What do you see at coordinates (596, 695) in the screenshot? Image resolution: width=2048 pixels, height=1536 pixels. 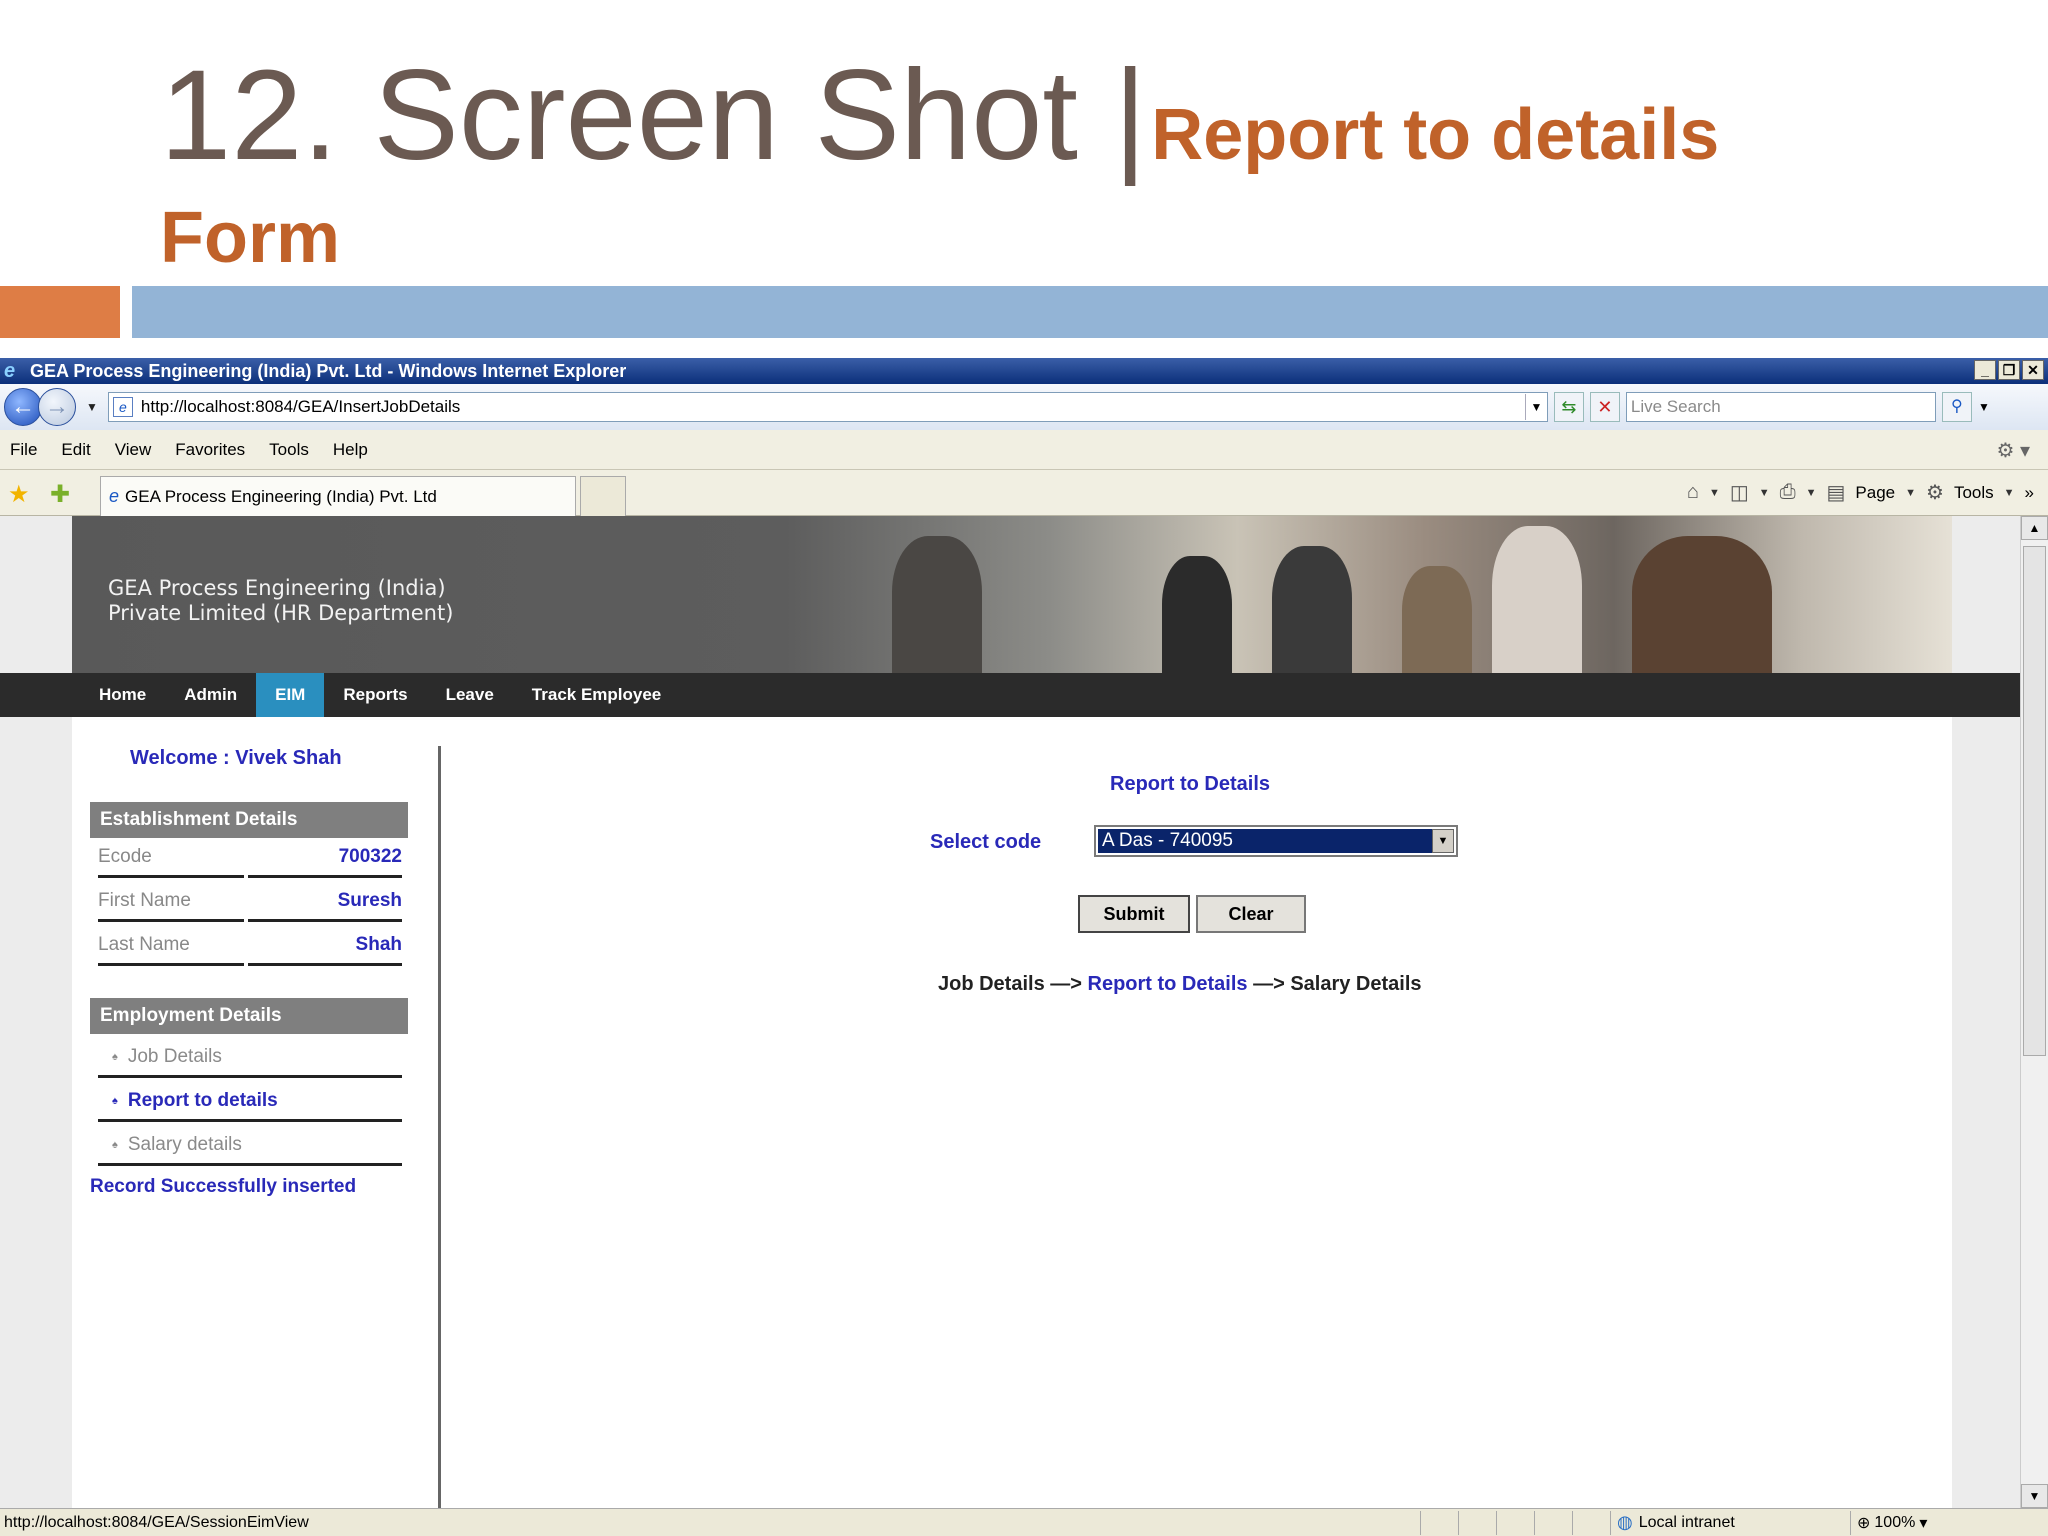 I see `nav-track-employee: Track Employee` at bounding box center [596, 695].